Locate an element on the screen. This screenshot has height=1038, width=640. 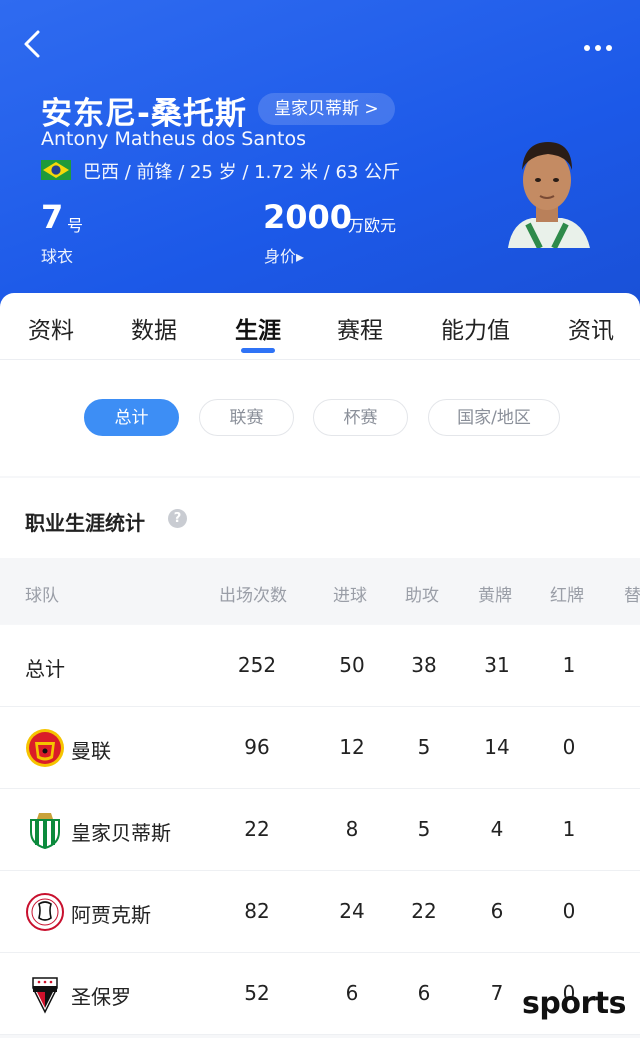
filter-cup: 杯赛 is located at coordinates (360, 417).